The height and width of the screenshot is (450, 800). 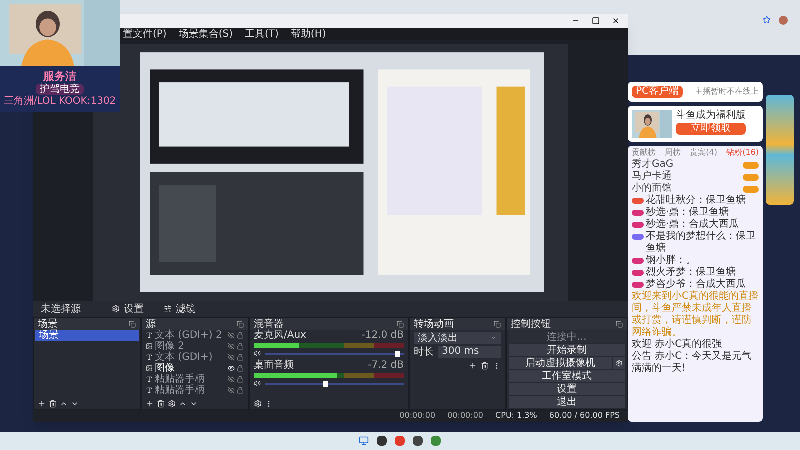 What do you see at coordinates (652, 176) in the screenshot?
I see `user-name: 马户卡通` at bounding box center [652, 176].